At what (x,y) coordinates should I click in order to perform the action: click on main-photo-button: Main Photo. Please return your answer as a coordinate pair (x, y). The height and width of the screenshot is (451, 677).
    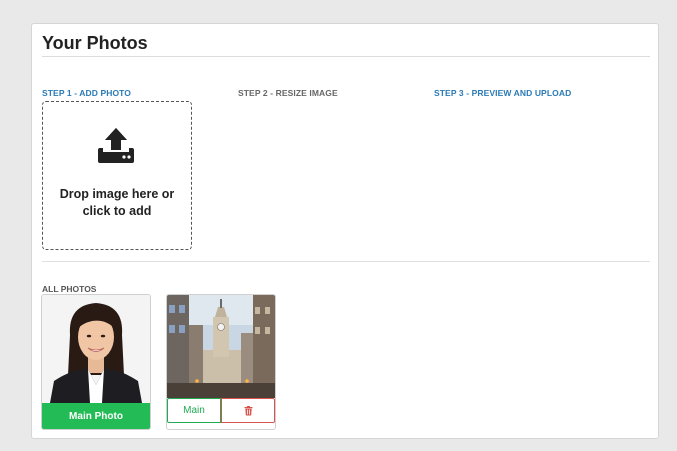
    Looking at the image, I should click on (96, 416).